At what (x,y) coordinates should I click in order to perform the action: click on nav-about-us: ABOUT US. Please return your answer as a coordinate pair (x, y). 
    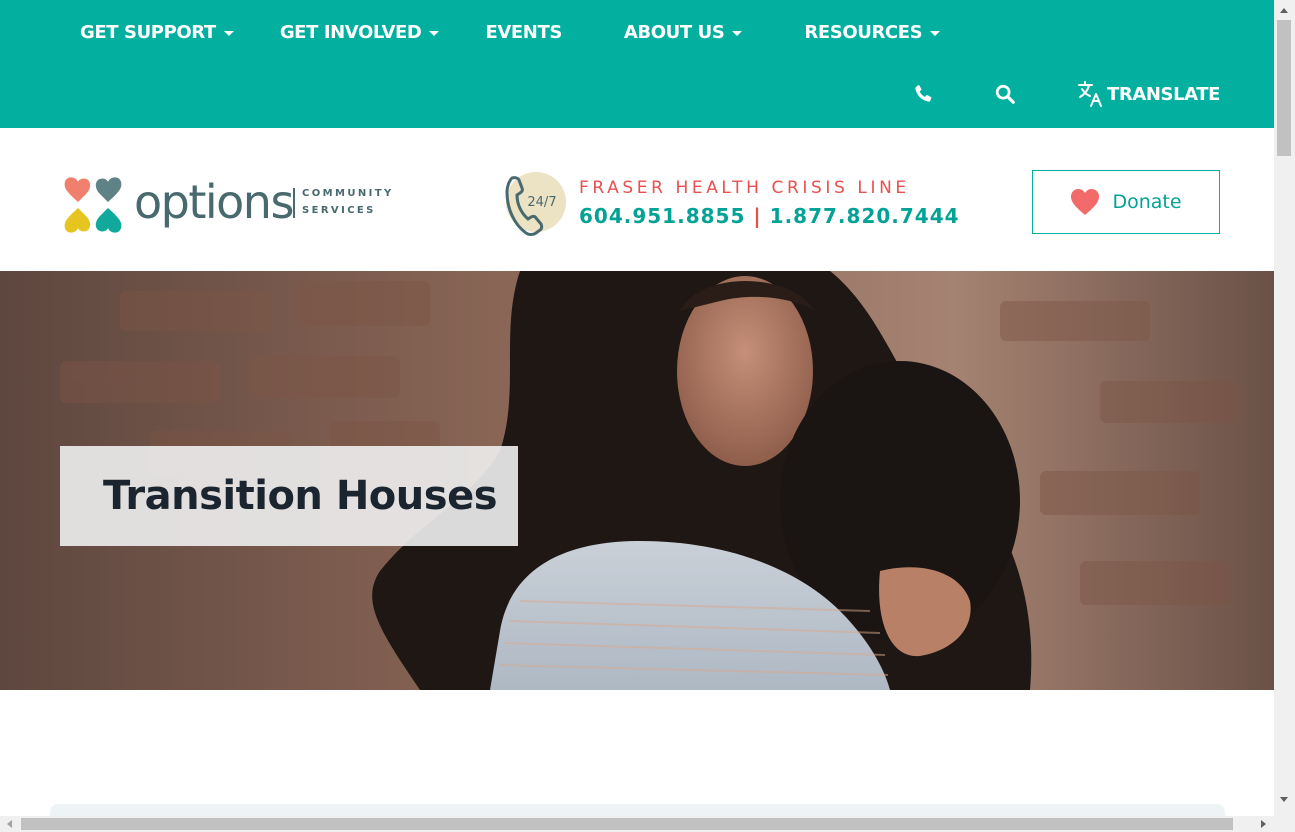
    Looking at the image, I should click on (683, 32).